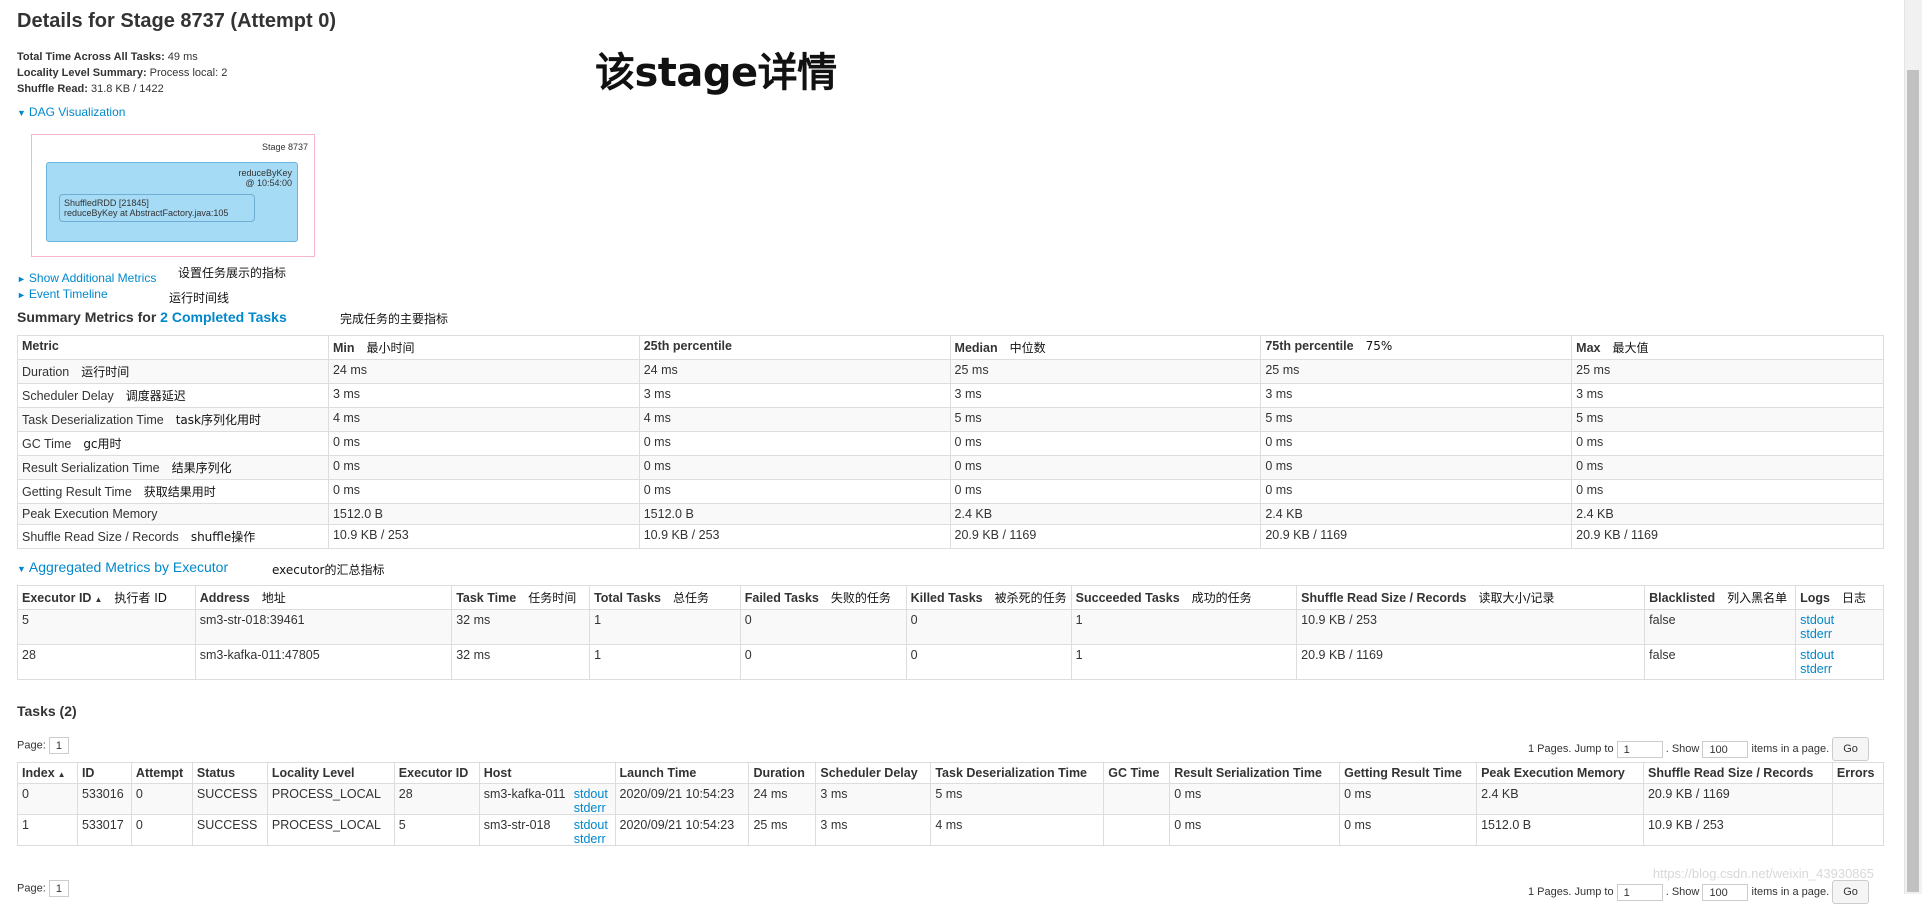 This screenshot has height=904, width=1922. Describe the element at coordinates (1571, 891) in the screenshot. I see `pages-text: 1 Pages. Jump to` at that location.